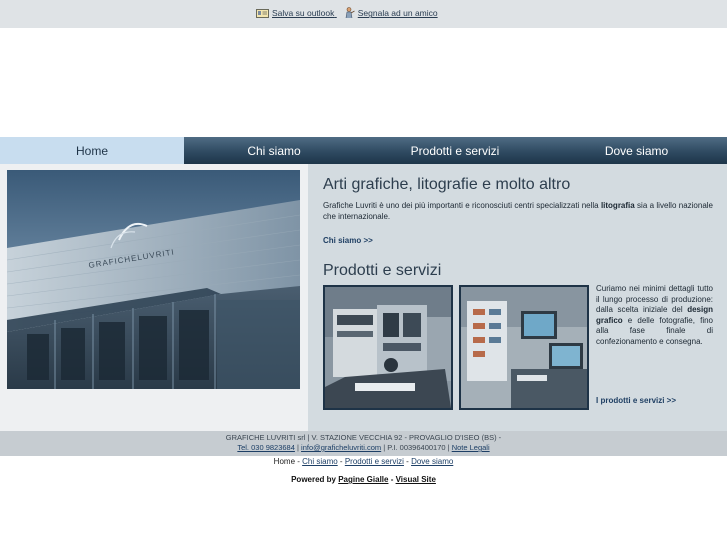 The image size is (727, 545). Describe the element at coordinates (274, 150) in the screenshot. I see `nav-about: Chi siamo` at that location.